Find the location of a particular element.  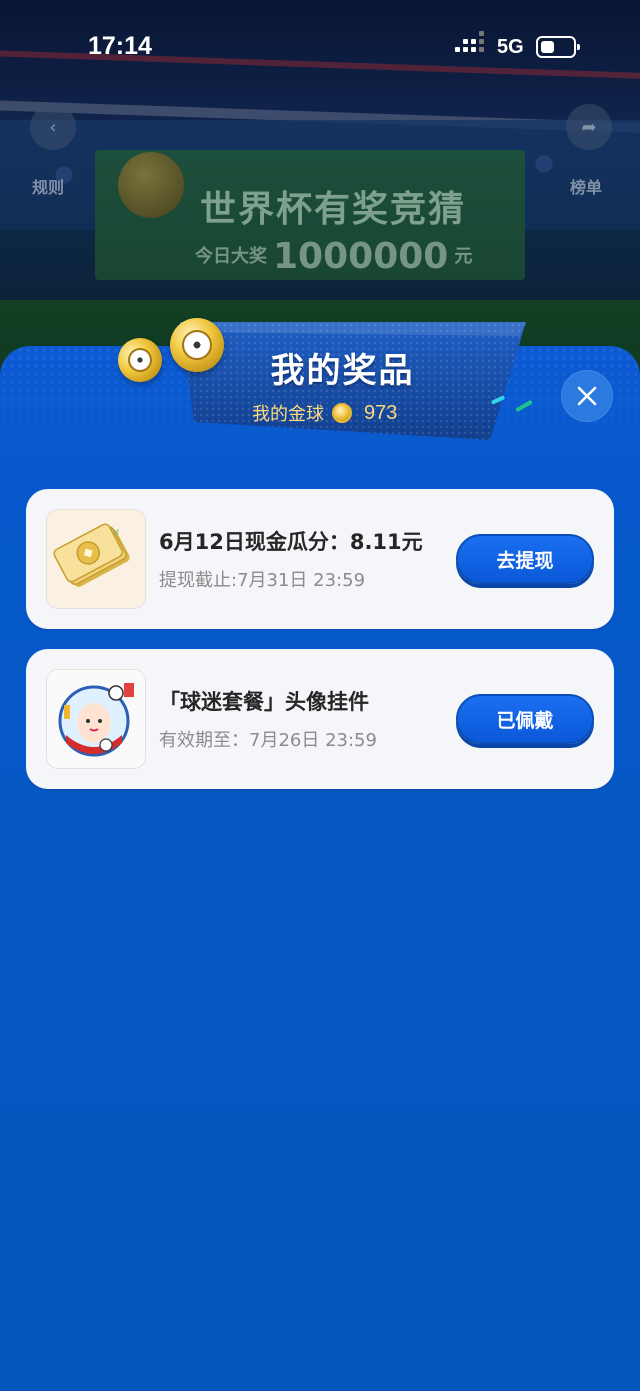

event-banner-subtitle: 今日大奖 1000000 元 is located at coordinates (333, 256).